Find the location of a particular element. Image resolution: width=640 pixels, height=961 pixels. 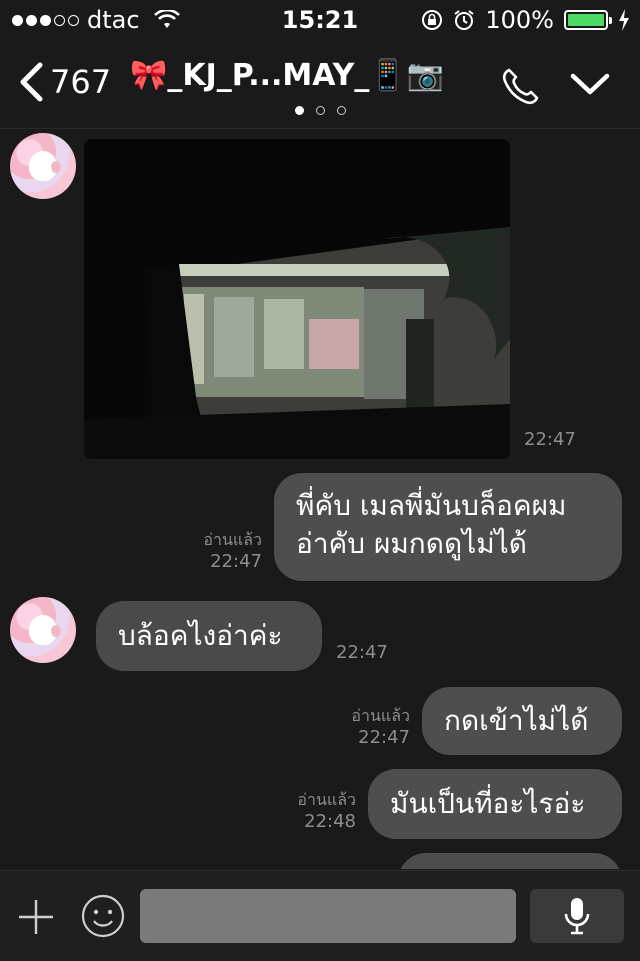

message-text: บล้อคไงอ่าค่ะ is located at coordinates (200, 635).